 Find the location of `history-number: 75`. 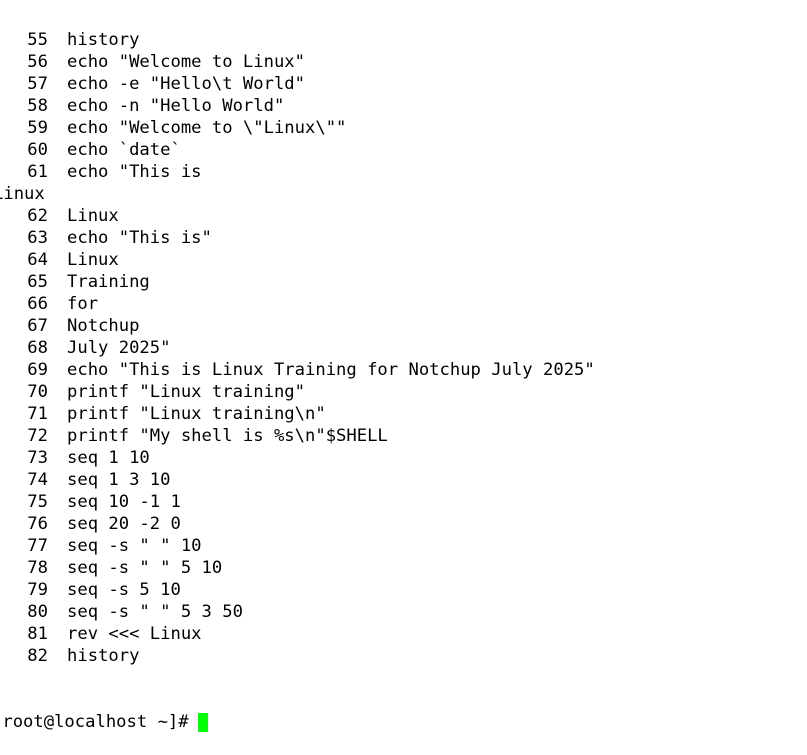

history-number: 75 is located at coordinates (37, 502).